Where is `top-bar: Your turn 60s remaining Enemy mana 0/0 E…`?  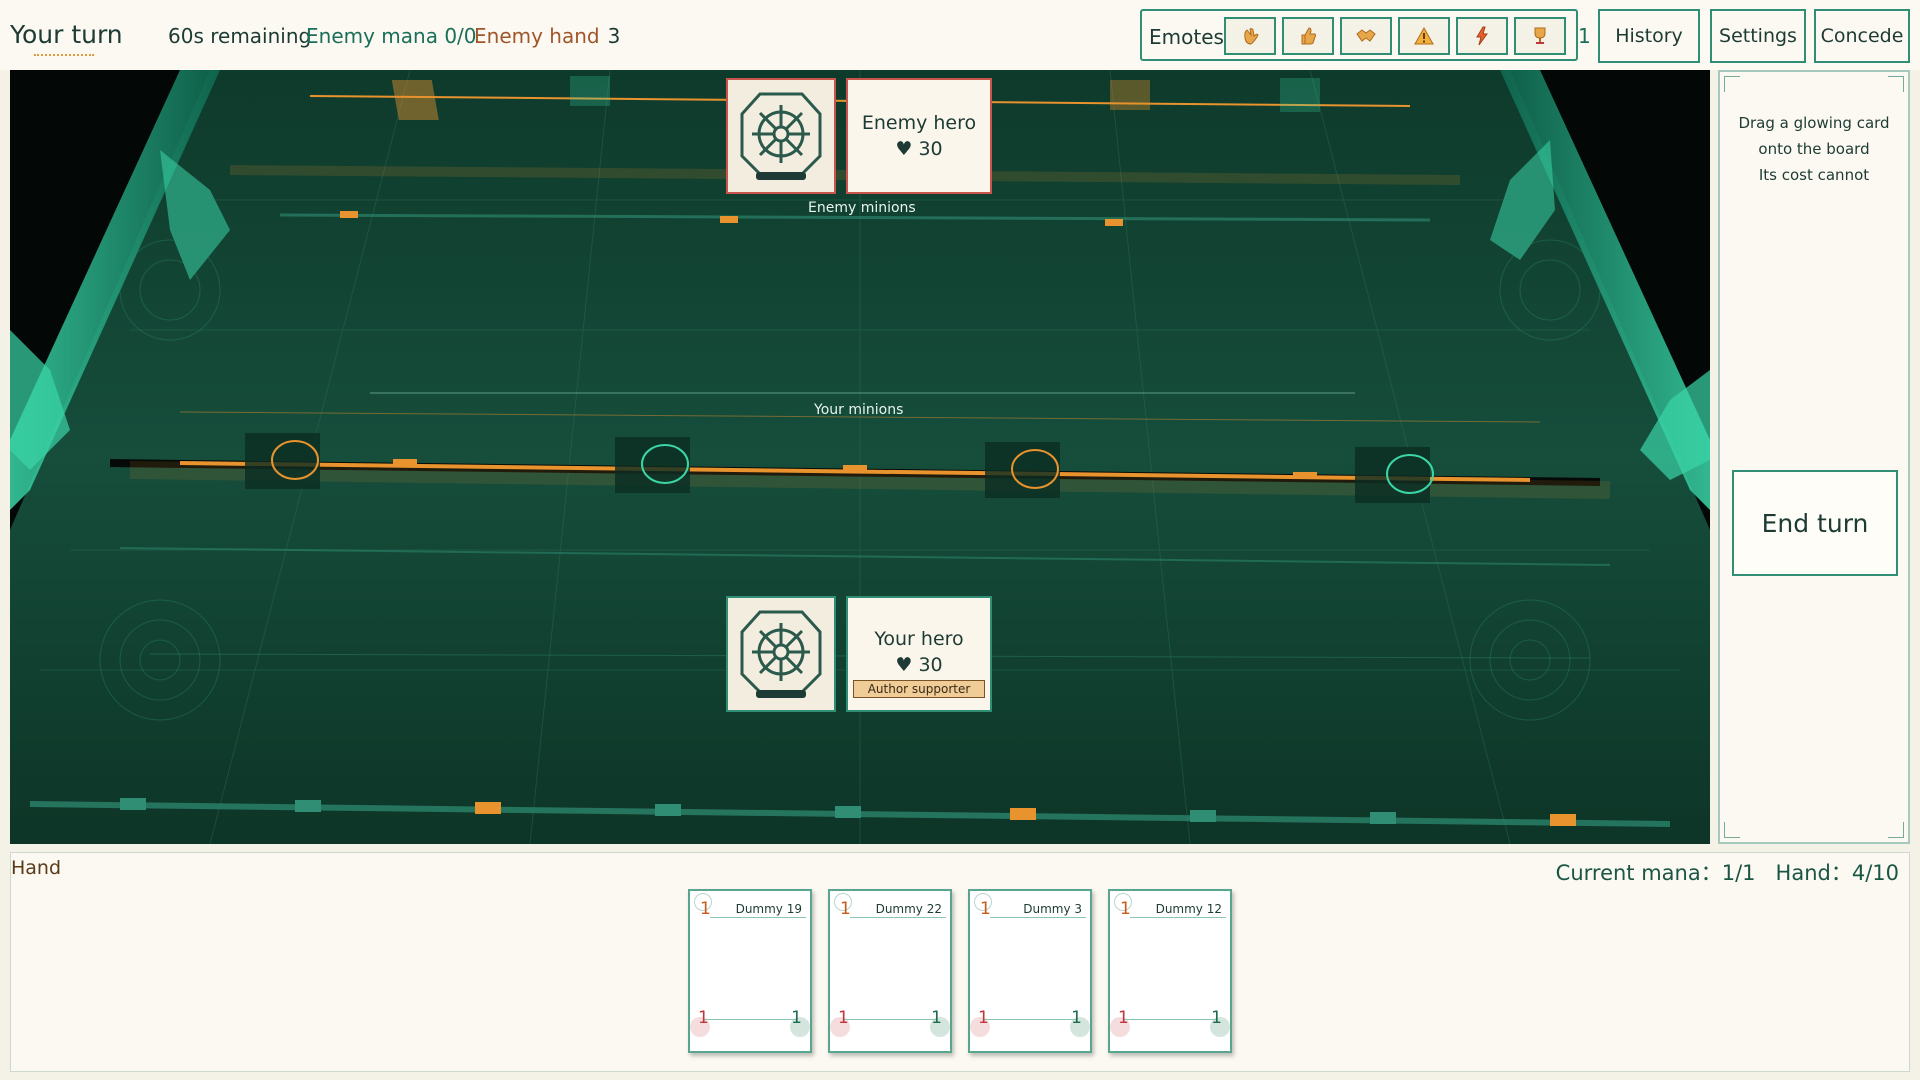
top-bar: Your turn 60s remaining Enemy mana 0/0 E… is located at coordinates (960, 35).